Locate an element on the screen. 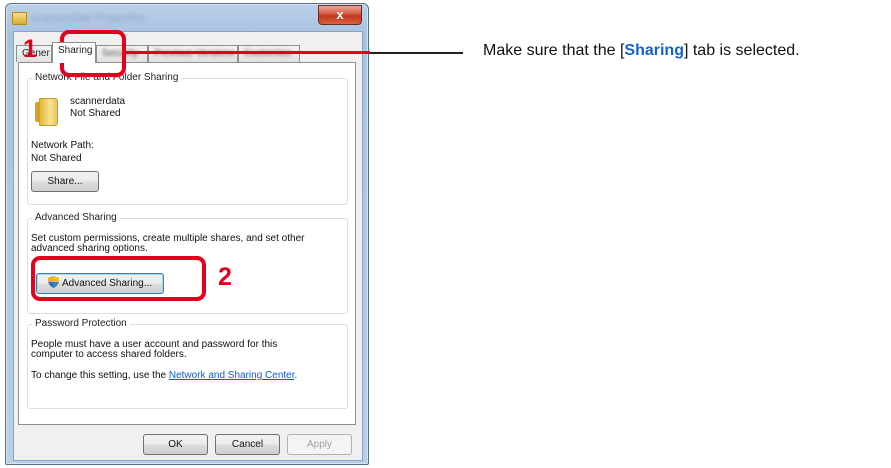 Image resolution: width=891 pixels, height=468 pixels. advanced-sharing-highlight is located at coordinates (118, 278).